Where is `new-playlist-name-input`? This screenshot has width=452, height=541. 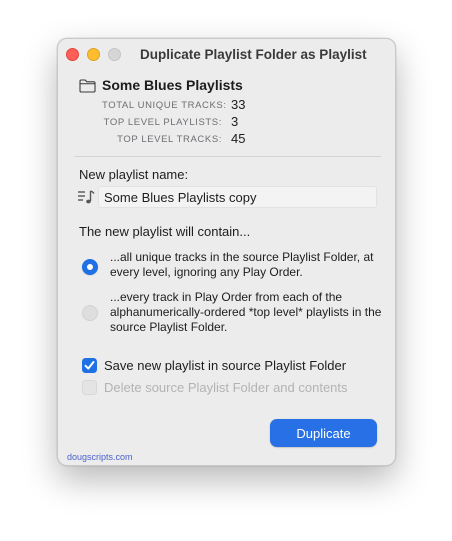
new-playlist-name-input is located at coordinates (237, 197).